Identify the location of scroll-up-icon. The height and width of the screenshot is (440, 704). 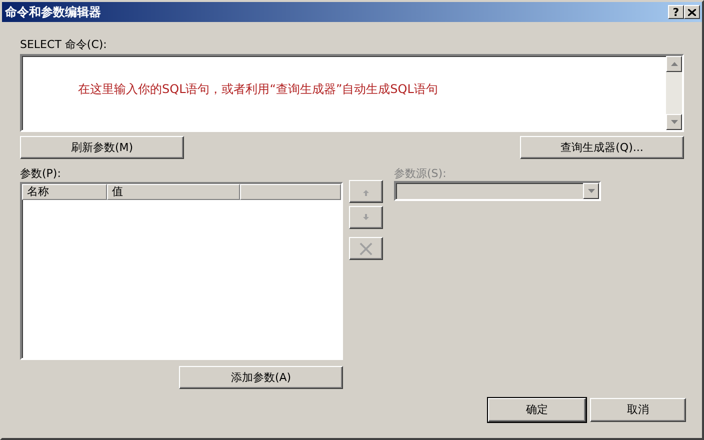
(674, 64).